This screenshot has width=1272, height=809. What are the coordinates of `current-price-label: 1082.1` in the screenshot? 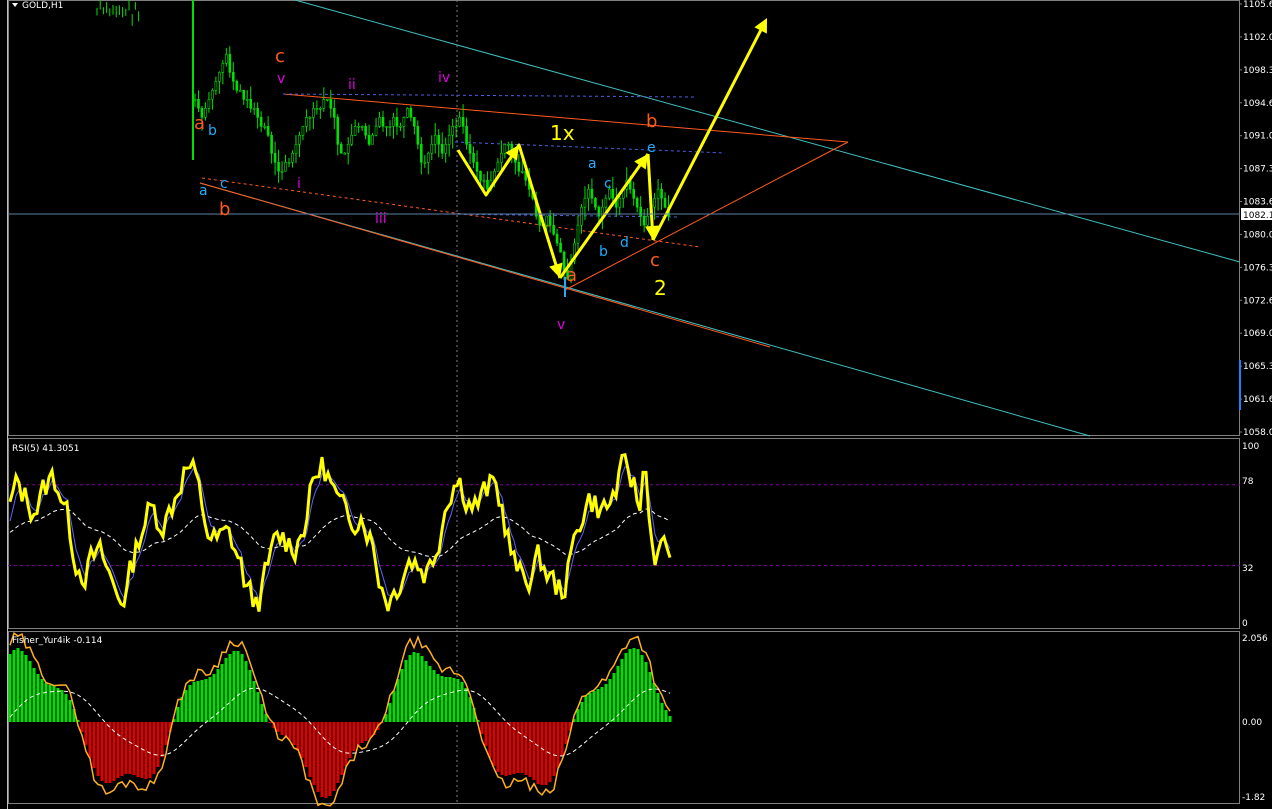 It's located at (1257, 216).